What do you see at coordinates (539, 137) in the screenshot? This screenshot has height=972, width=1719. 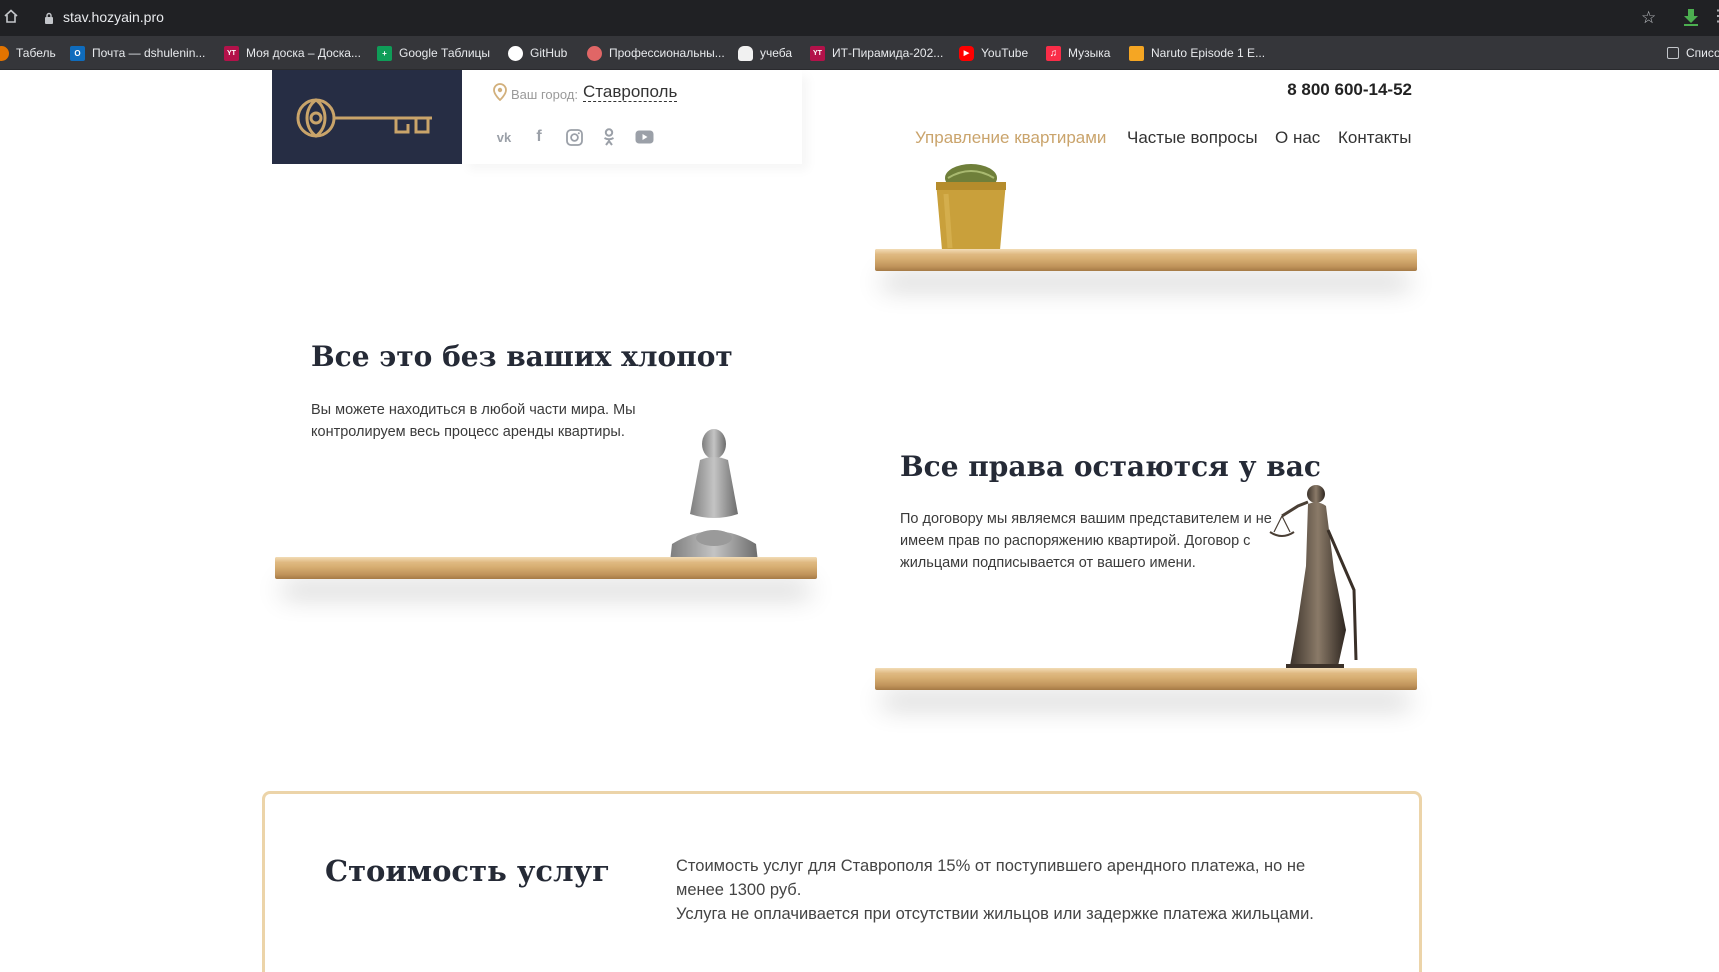 I see `facebook-icon: f` at bounding box center [539, 137].